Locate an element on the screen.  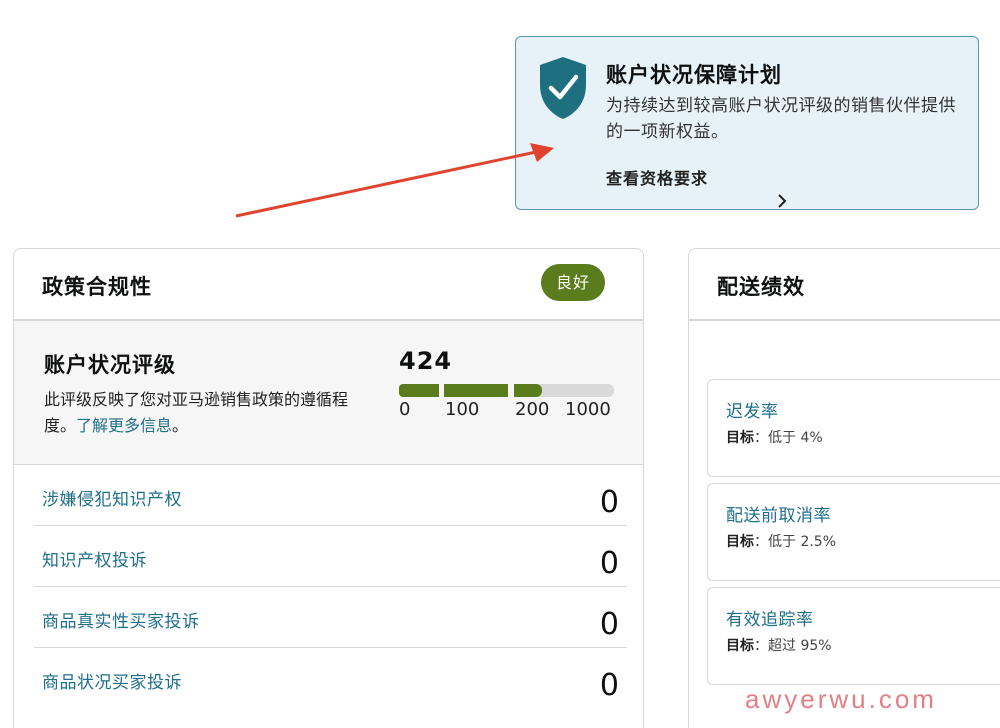
policy-card-header: 政策合规性 良好 is located at coordinates (328, 285).